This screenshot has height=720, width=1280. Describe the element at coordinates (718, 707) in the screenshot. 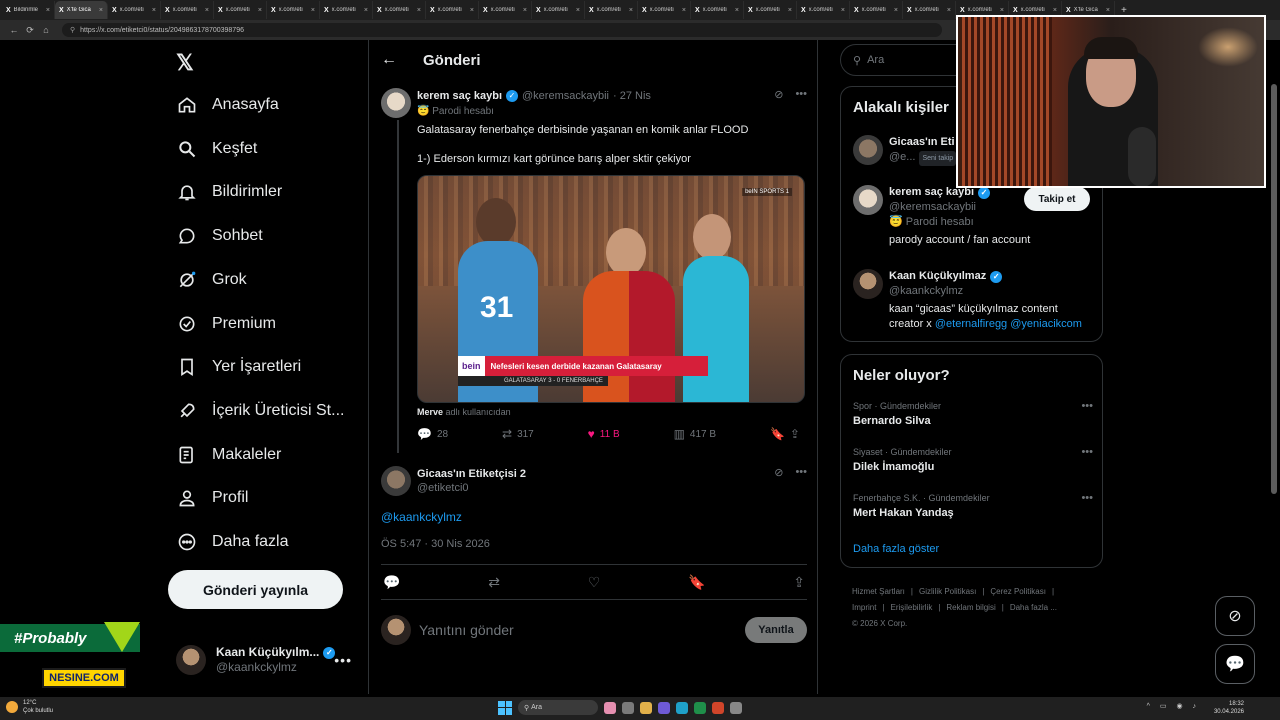

I see `app-icon` at that location.